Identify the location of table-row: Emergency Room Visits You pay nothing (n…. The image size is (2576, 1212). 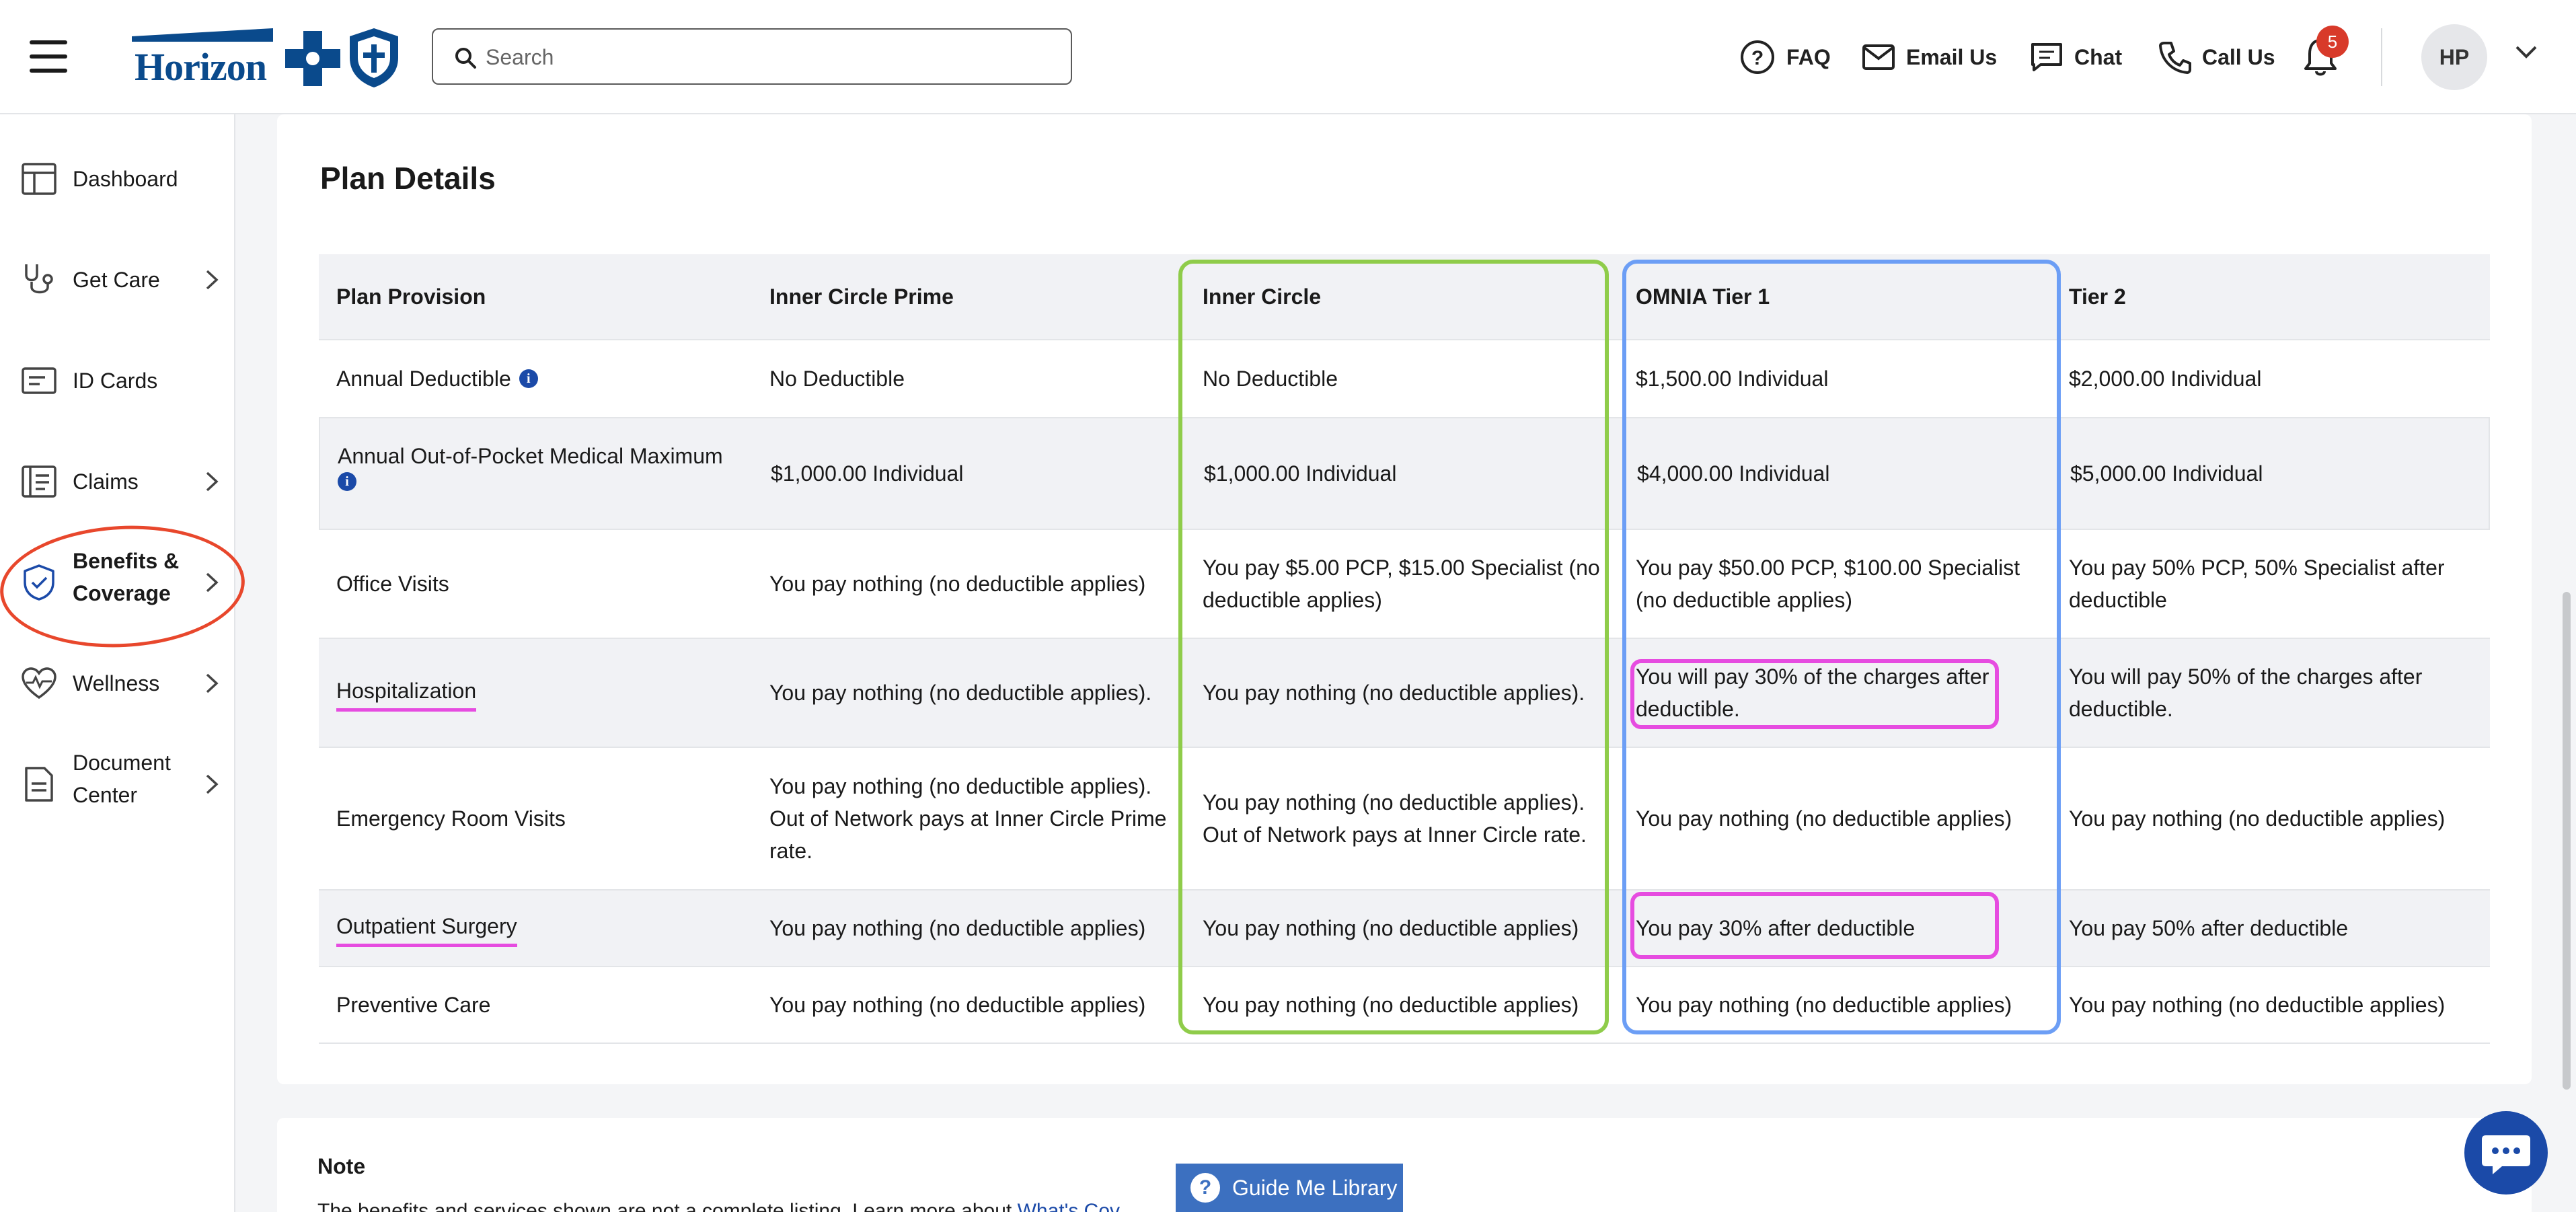
(1404, 819).